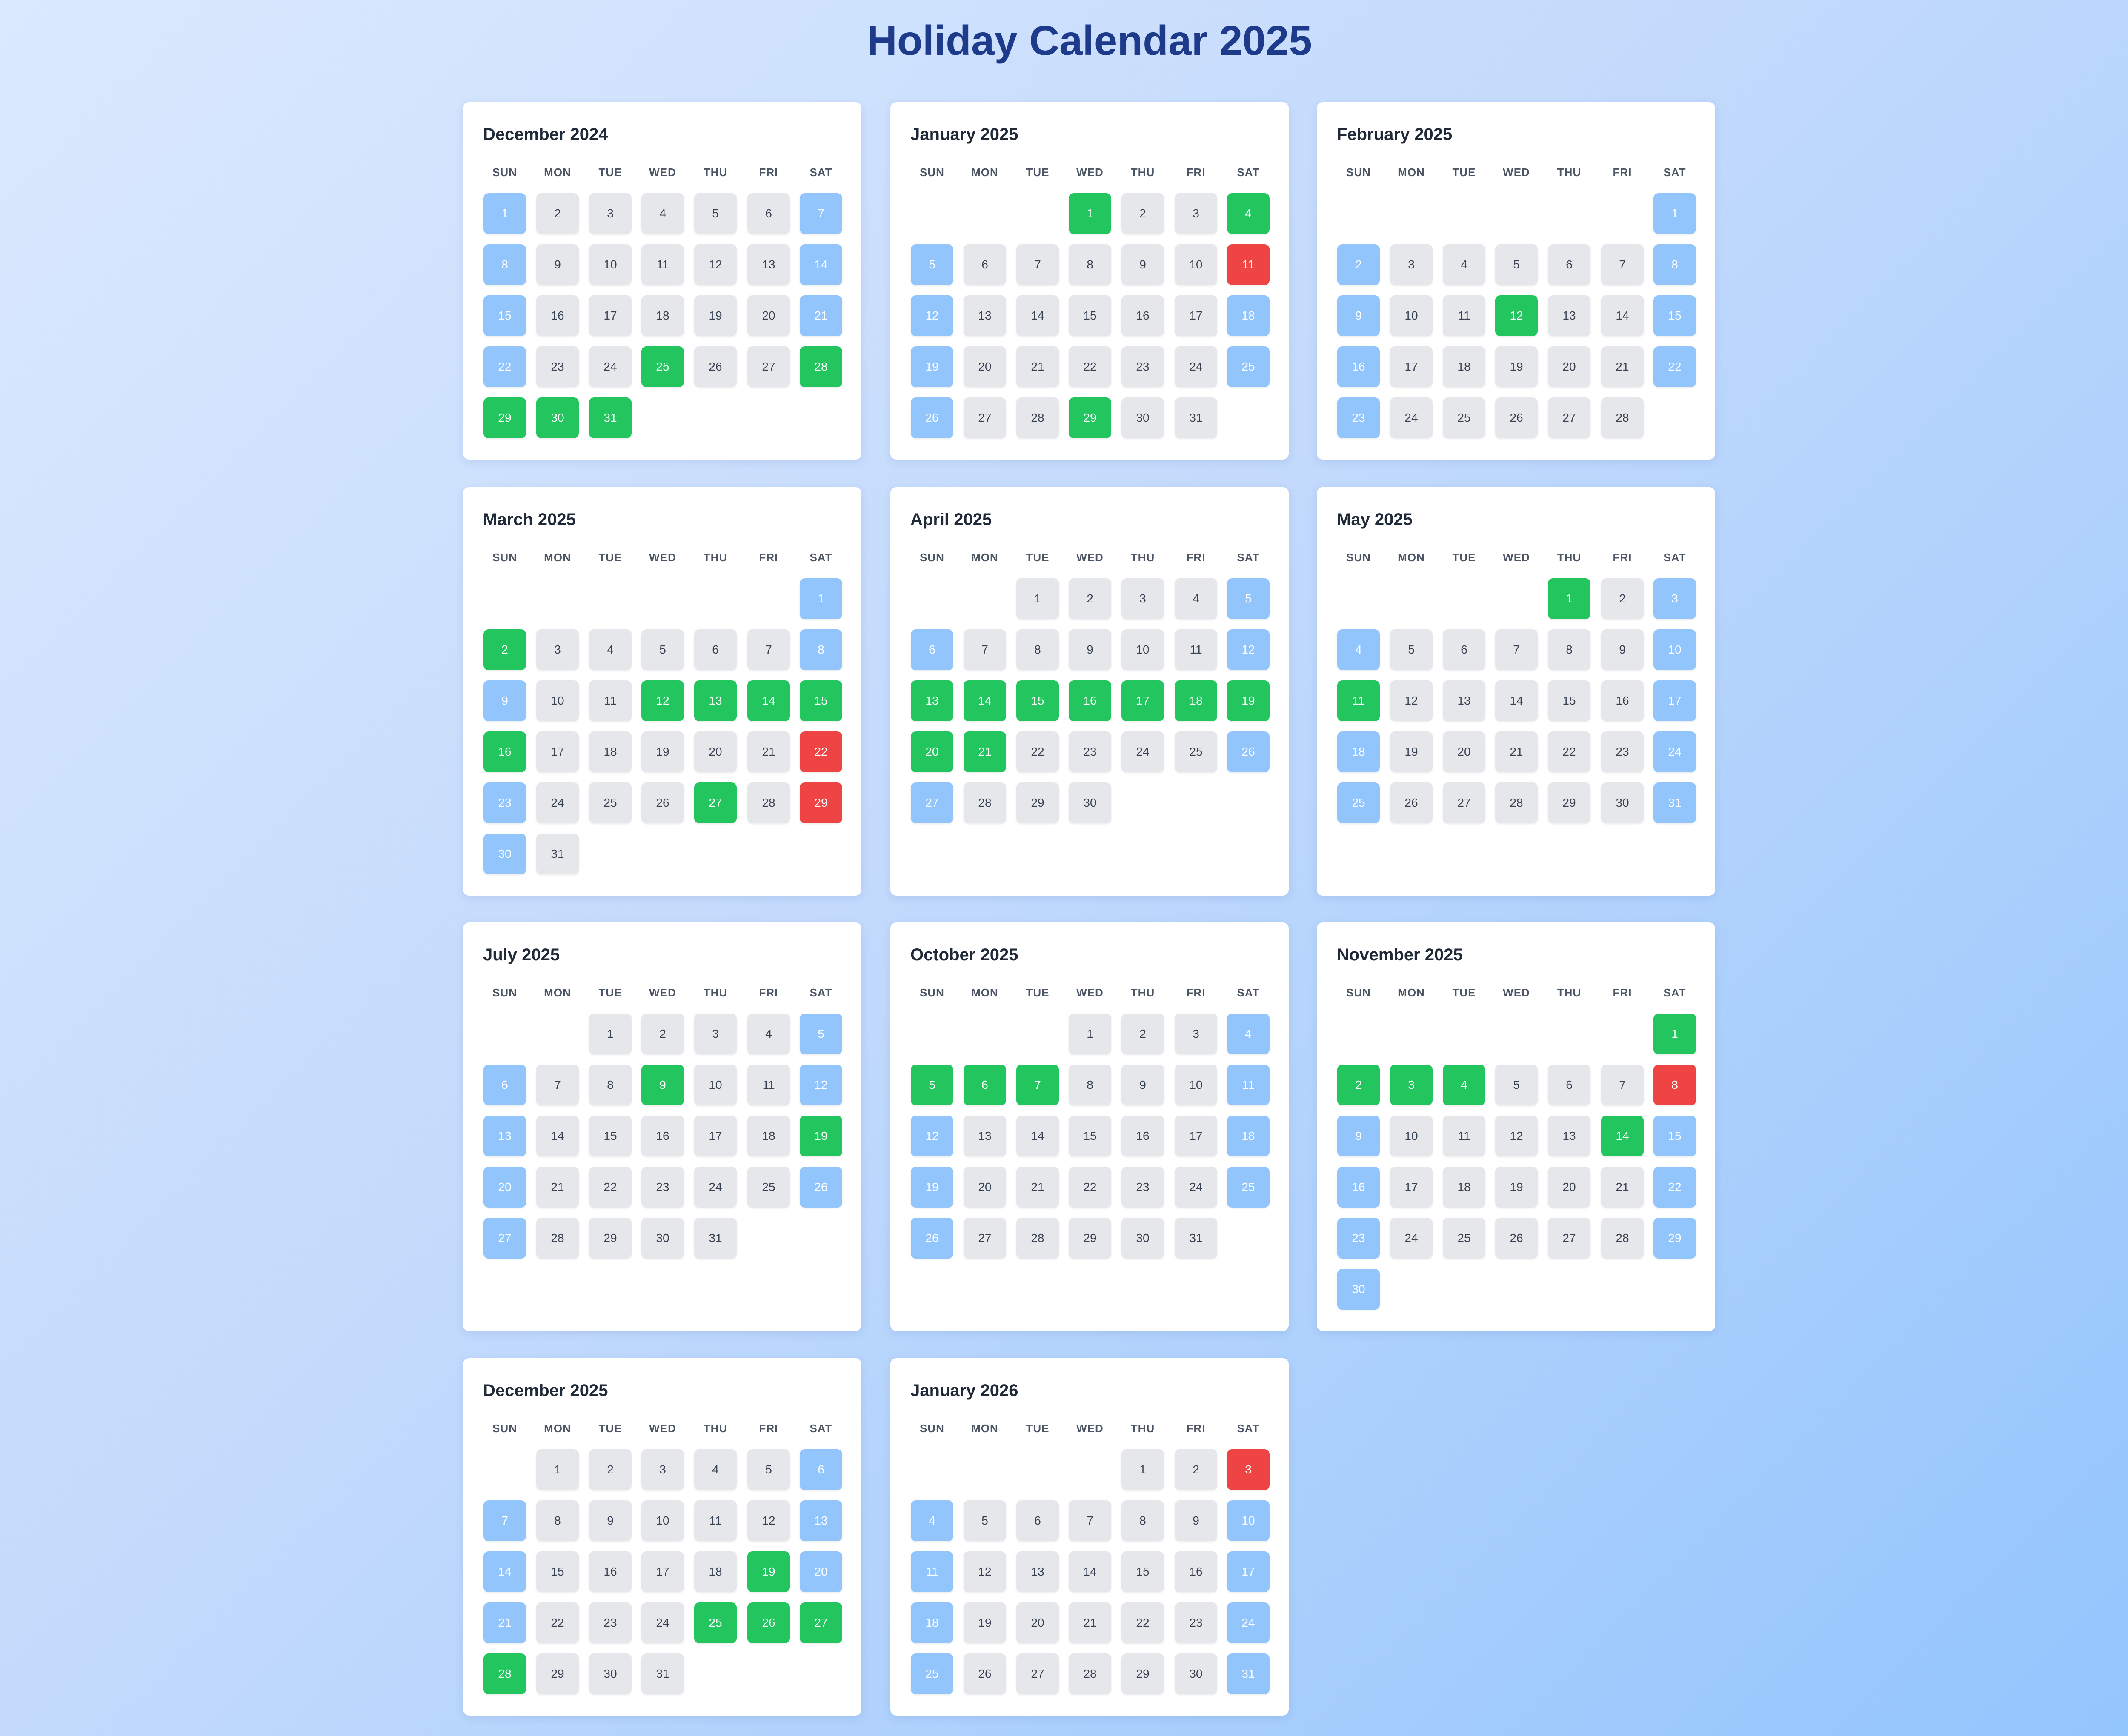 The width and height of the screenshot is (2128, 1736). What do you see at coordinates (1196, 264) in the screenshot?
I see `day-cell: 10` at bounding box center [1196, 264].